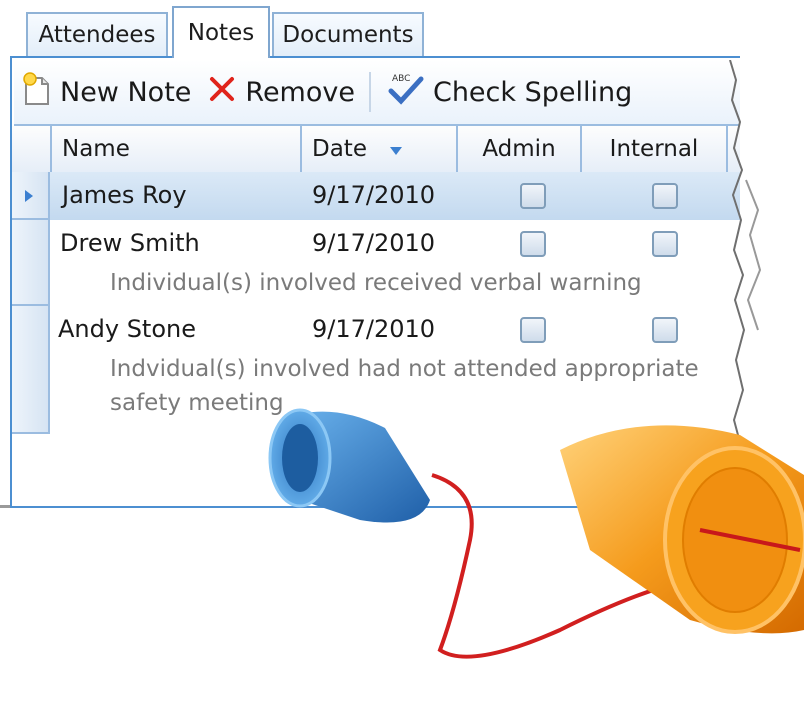 The image size is (804, 701). What do you see at coordinates (222, 92) in the screenshot?
I see `remove-icon` at bounding box center [222, 92].